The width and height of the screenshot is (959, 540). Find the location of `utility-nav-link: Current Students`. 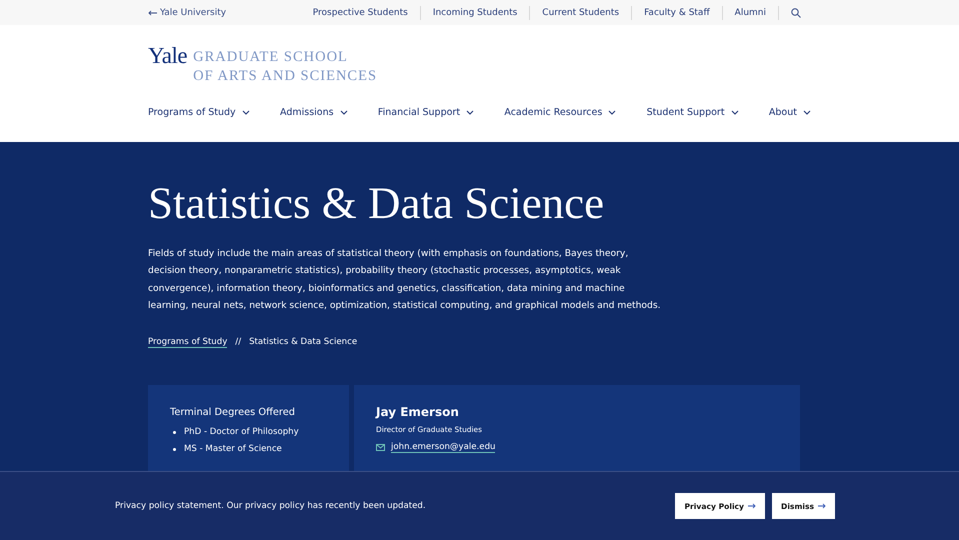

utility-nav-link: Current Students is located at coordinates (581, 13).